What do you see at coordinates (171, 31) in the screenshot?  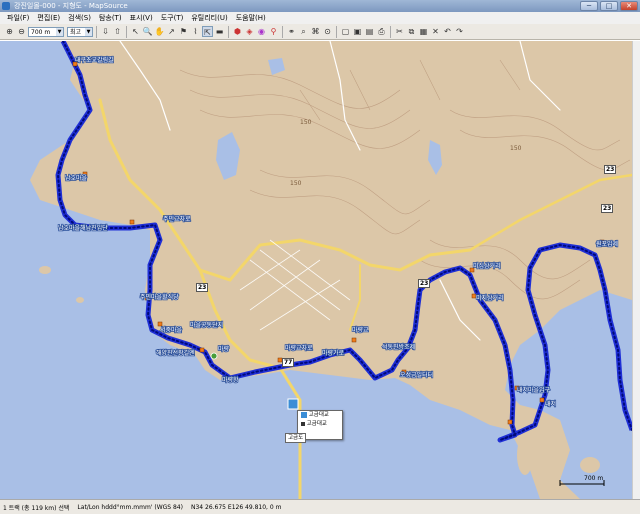 I see `route-icon: ↗` at bounding box center [171, 31].